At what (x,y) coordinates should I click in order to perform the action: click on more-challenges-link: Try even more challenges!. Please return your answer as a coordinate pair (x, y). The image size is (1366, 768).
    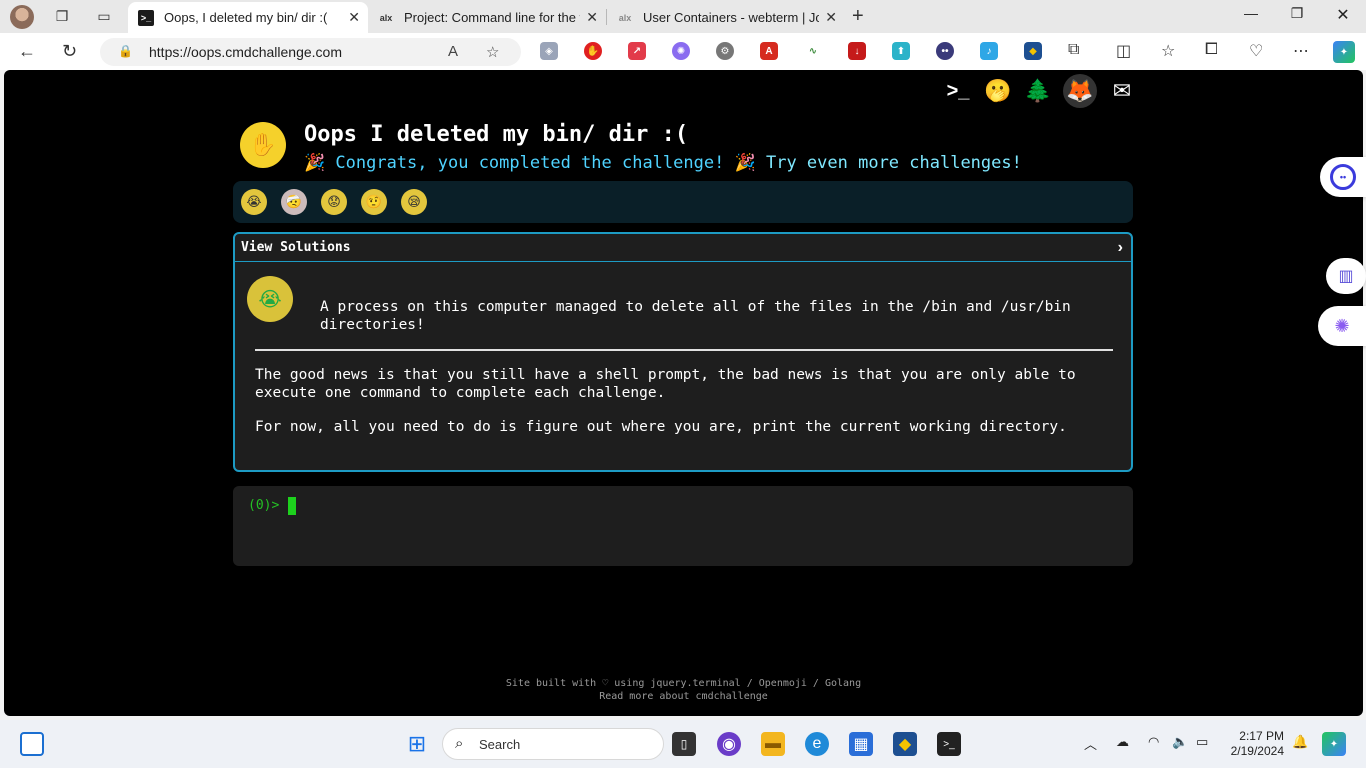
    Looking at the image, I should click on (894, 163).